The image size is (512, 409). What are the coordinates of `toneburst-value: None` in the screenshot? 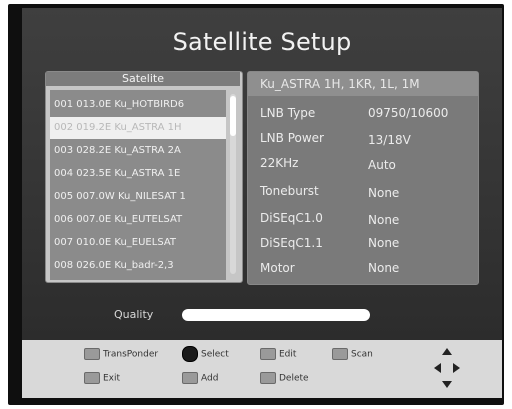 It's located at (383, 193).